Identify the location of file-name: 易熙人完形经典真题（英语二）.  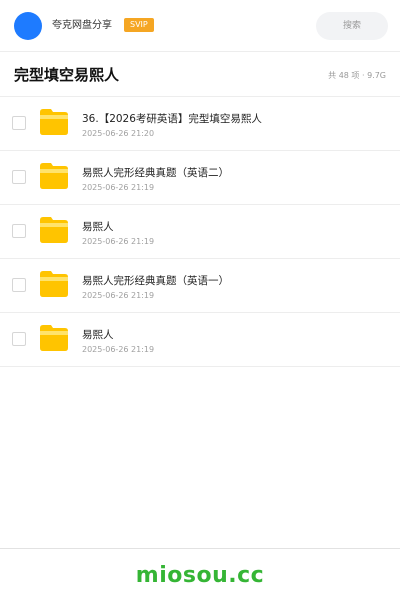
(155, 173).